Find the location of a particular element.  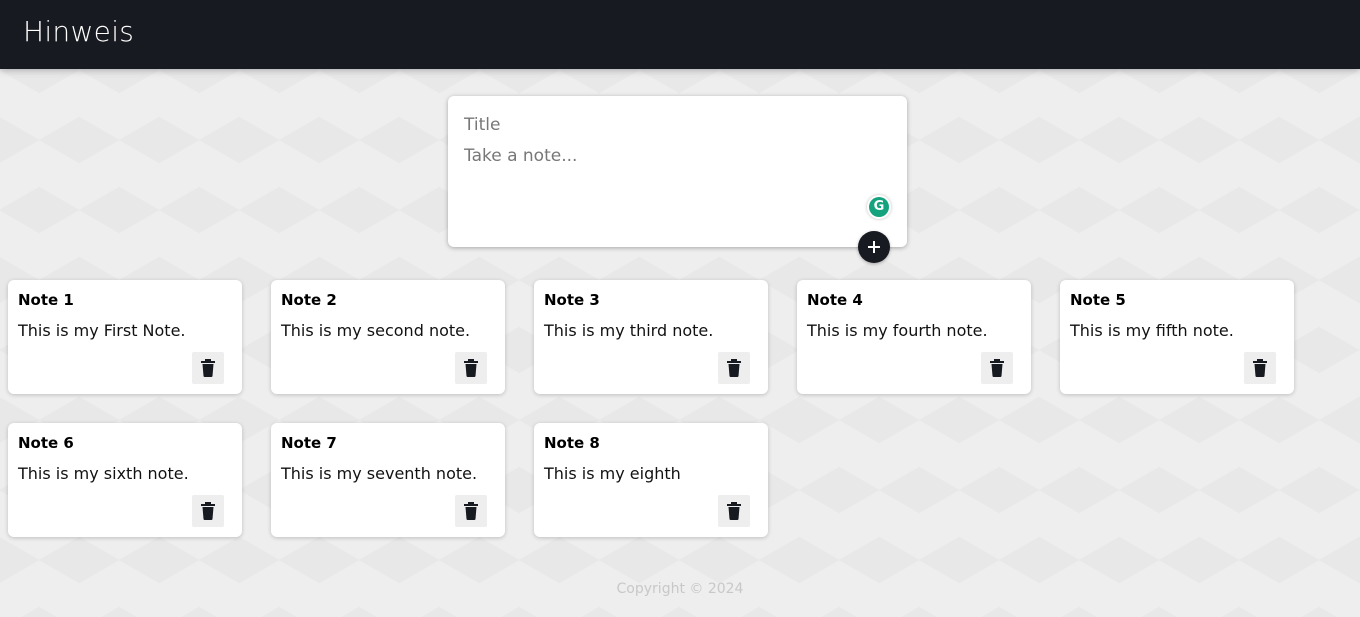

app-title: Hinweis is located at coordinates (79, 31).